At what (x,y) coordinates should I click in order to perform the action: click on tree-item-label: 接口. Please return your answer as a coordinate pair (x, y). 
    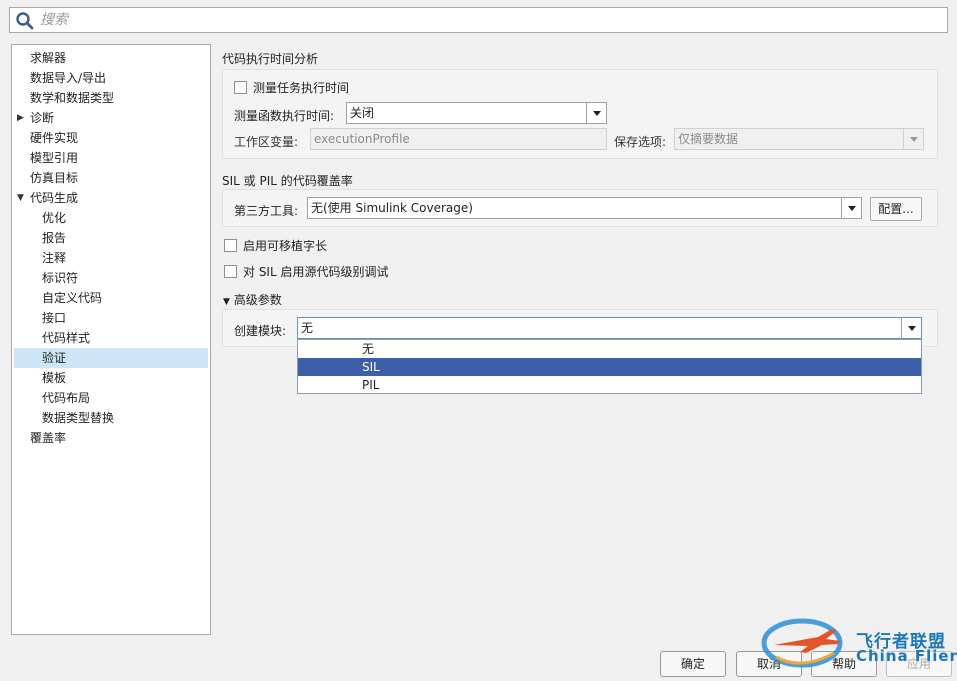
    Looking at the image, I should click on (54, 318).